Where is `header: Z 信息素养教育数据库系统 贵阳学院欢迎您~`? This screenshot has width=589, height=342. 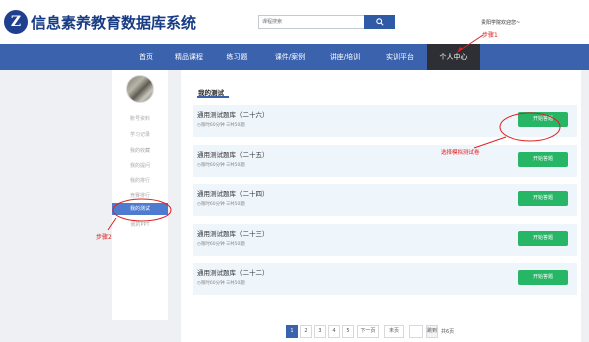
header: Z 信息素养教育数据库系统 贵阳学院欢迎您~ is located at coordinates (294, 22).